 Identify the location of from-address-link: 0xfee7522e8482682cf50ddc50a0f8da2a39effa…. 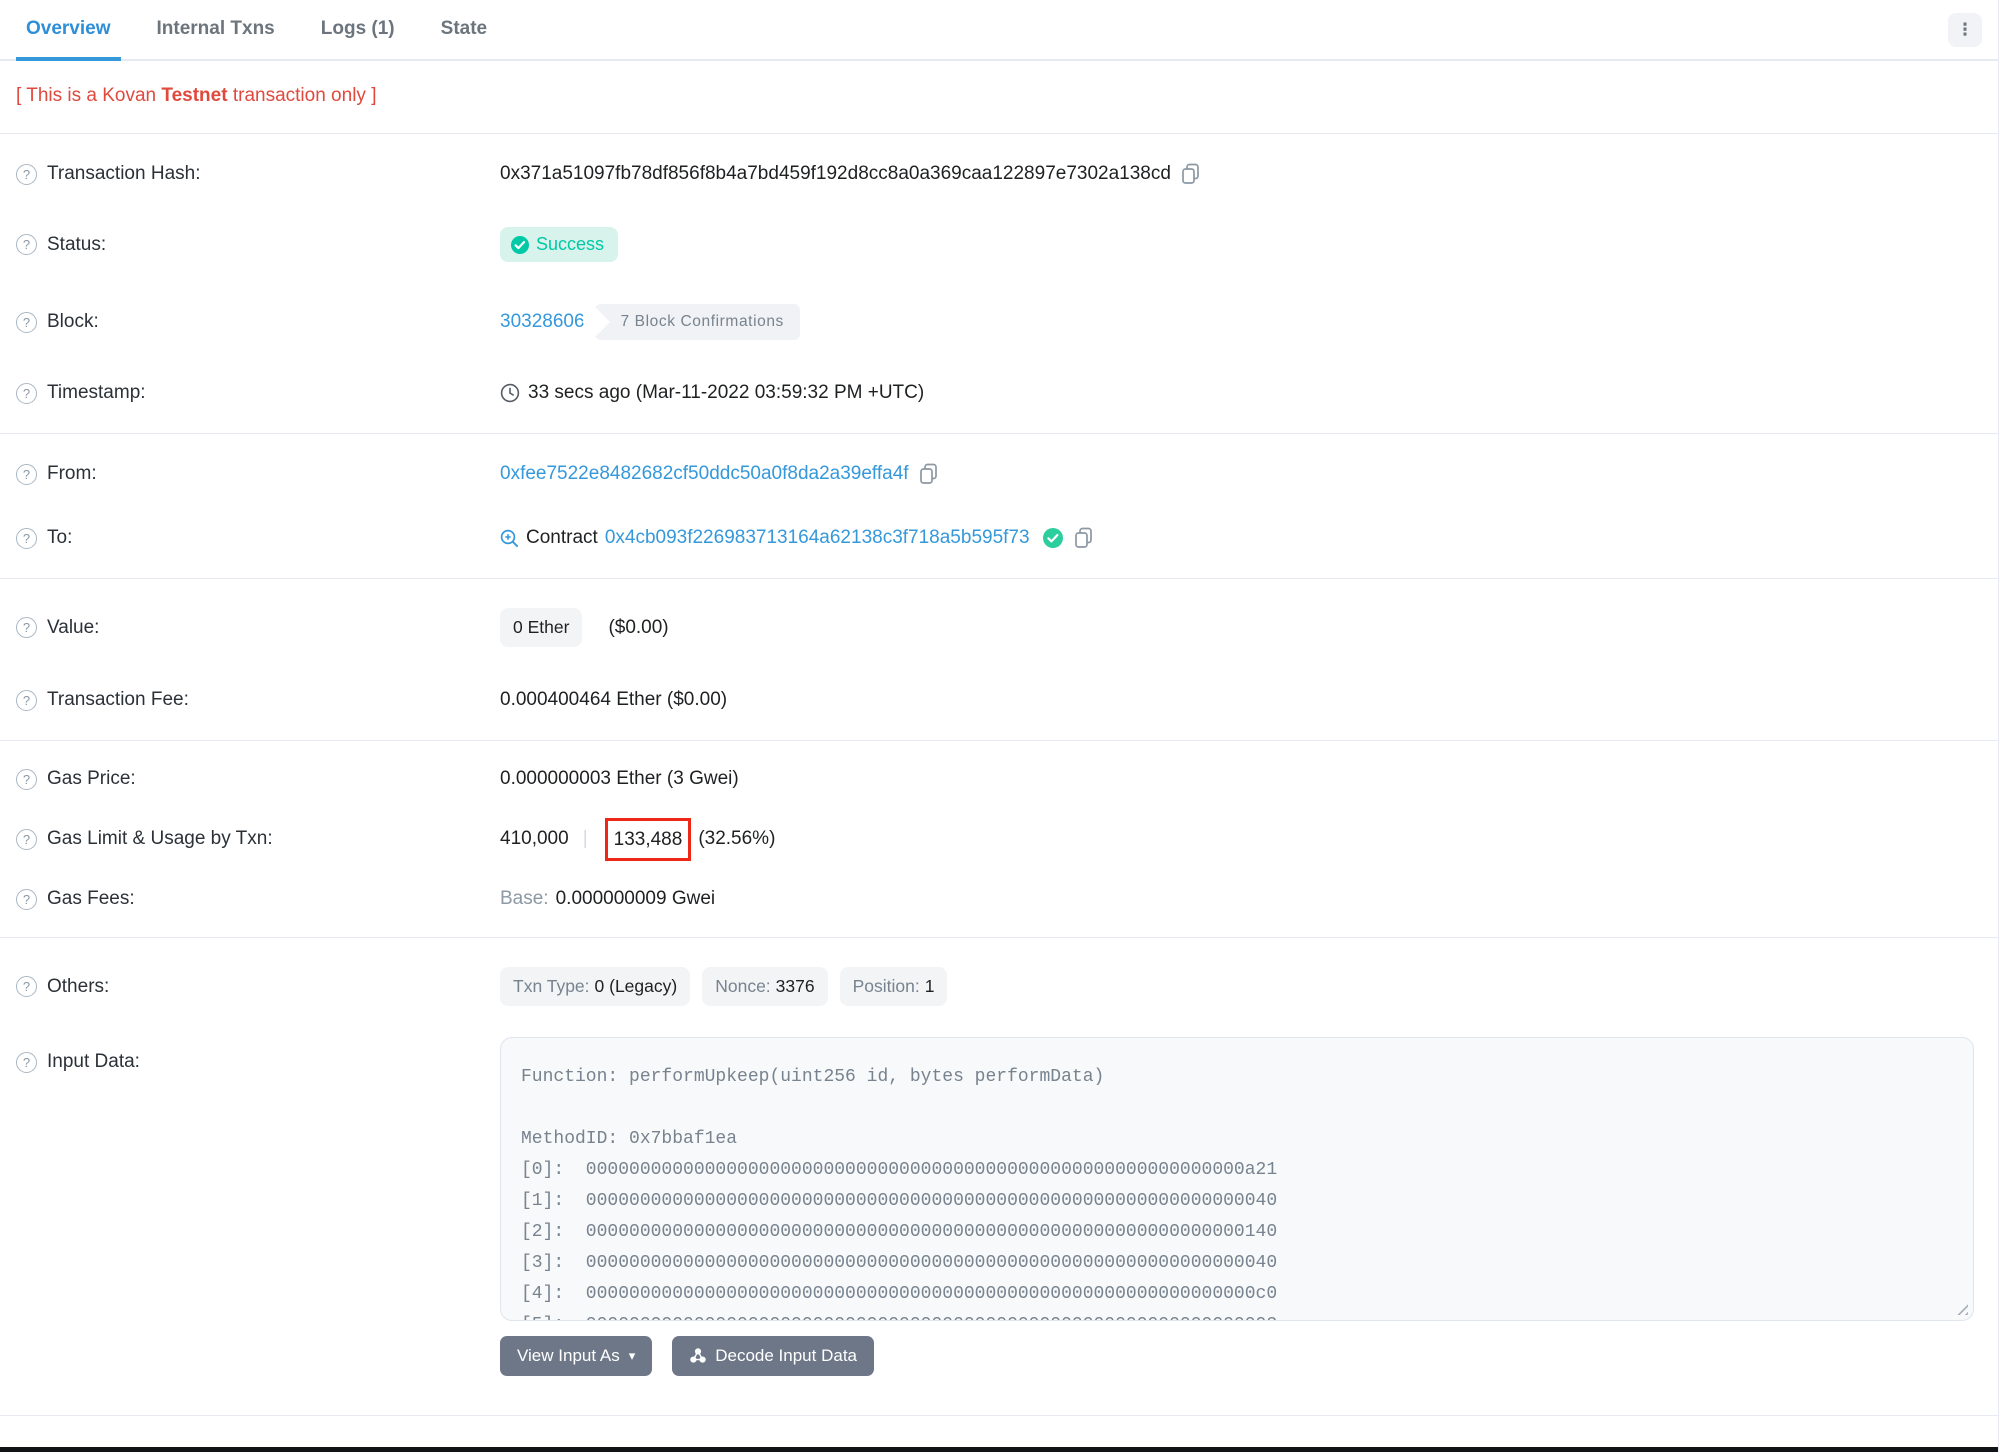
(704, 474).